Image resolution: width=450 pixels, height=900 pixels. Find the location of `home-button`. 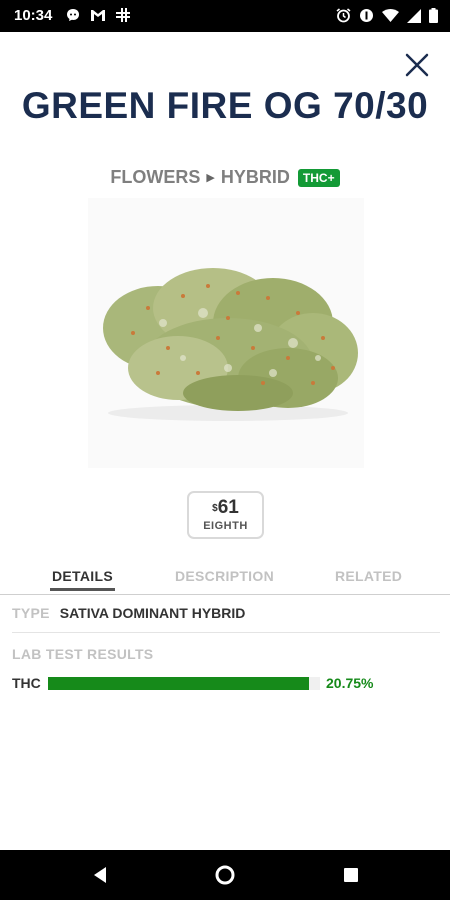

home-button is located at coordinates (225, 875).